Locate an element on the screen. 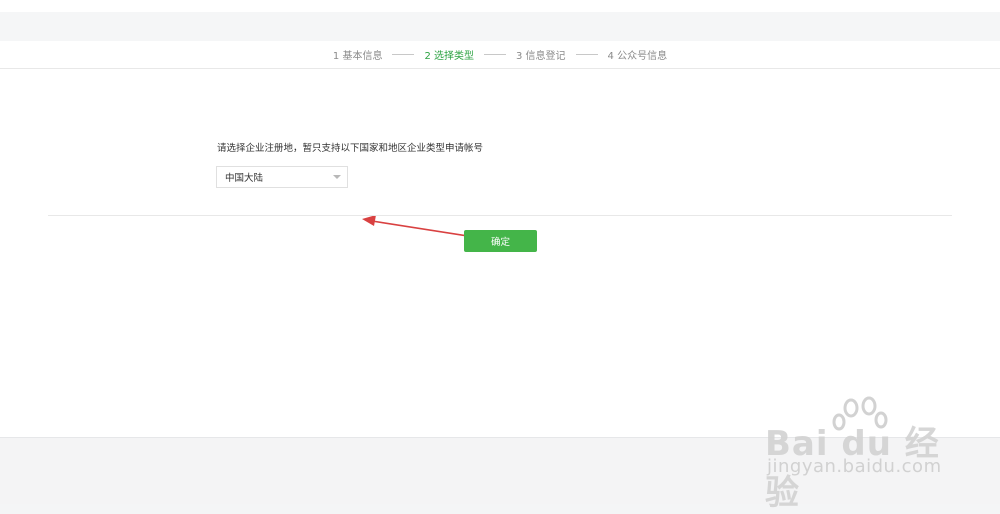  step-info-registration: 3 信息登记 is located at coordinates (541, 56).